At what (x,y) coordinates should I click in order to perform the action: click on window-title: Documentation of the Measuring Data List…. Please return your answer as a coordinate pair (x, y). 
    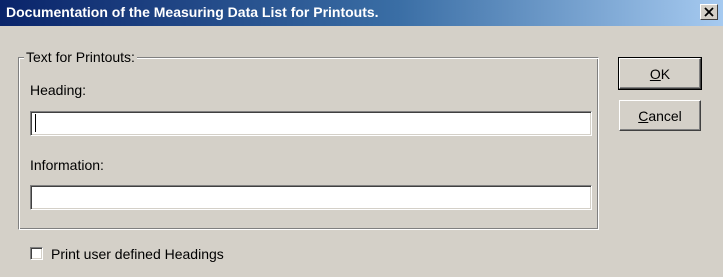
    Looking at the image, I should click on (192, 12).